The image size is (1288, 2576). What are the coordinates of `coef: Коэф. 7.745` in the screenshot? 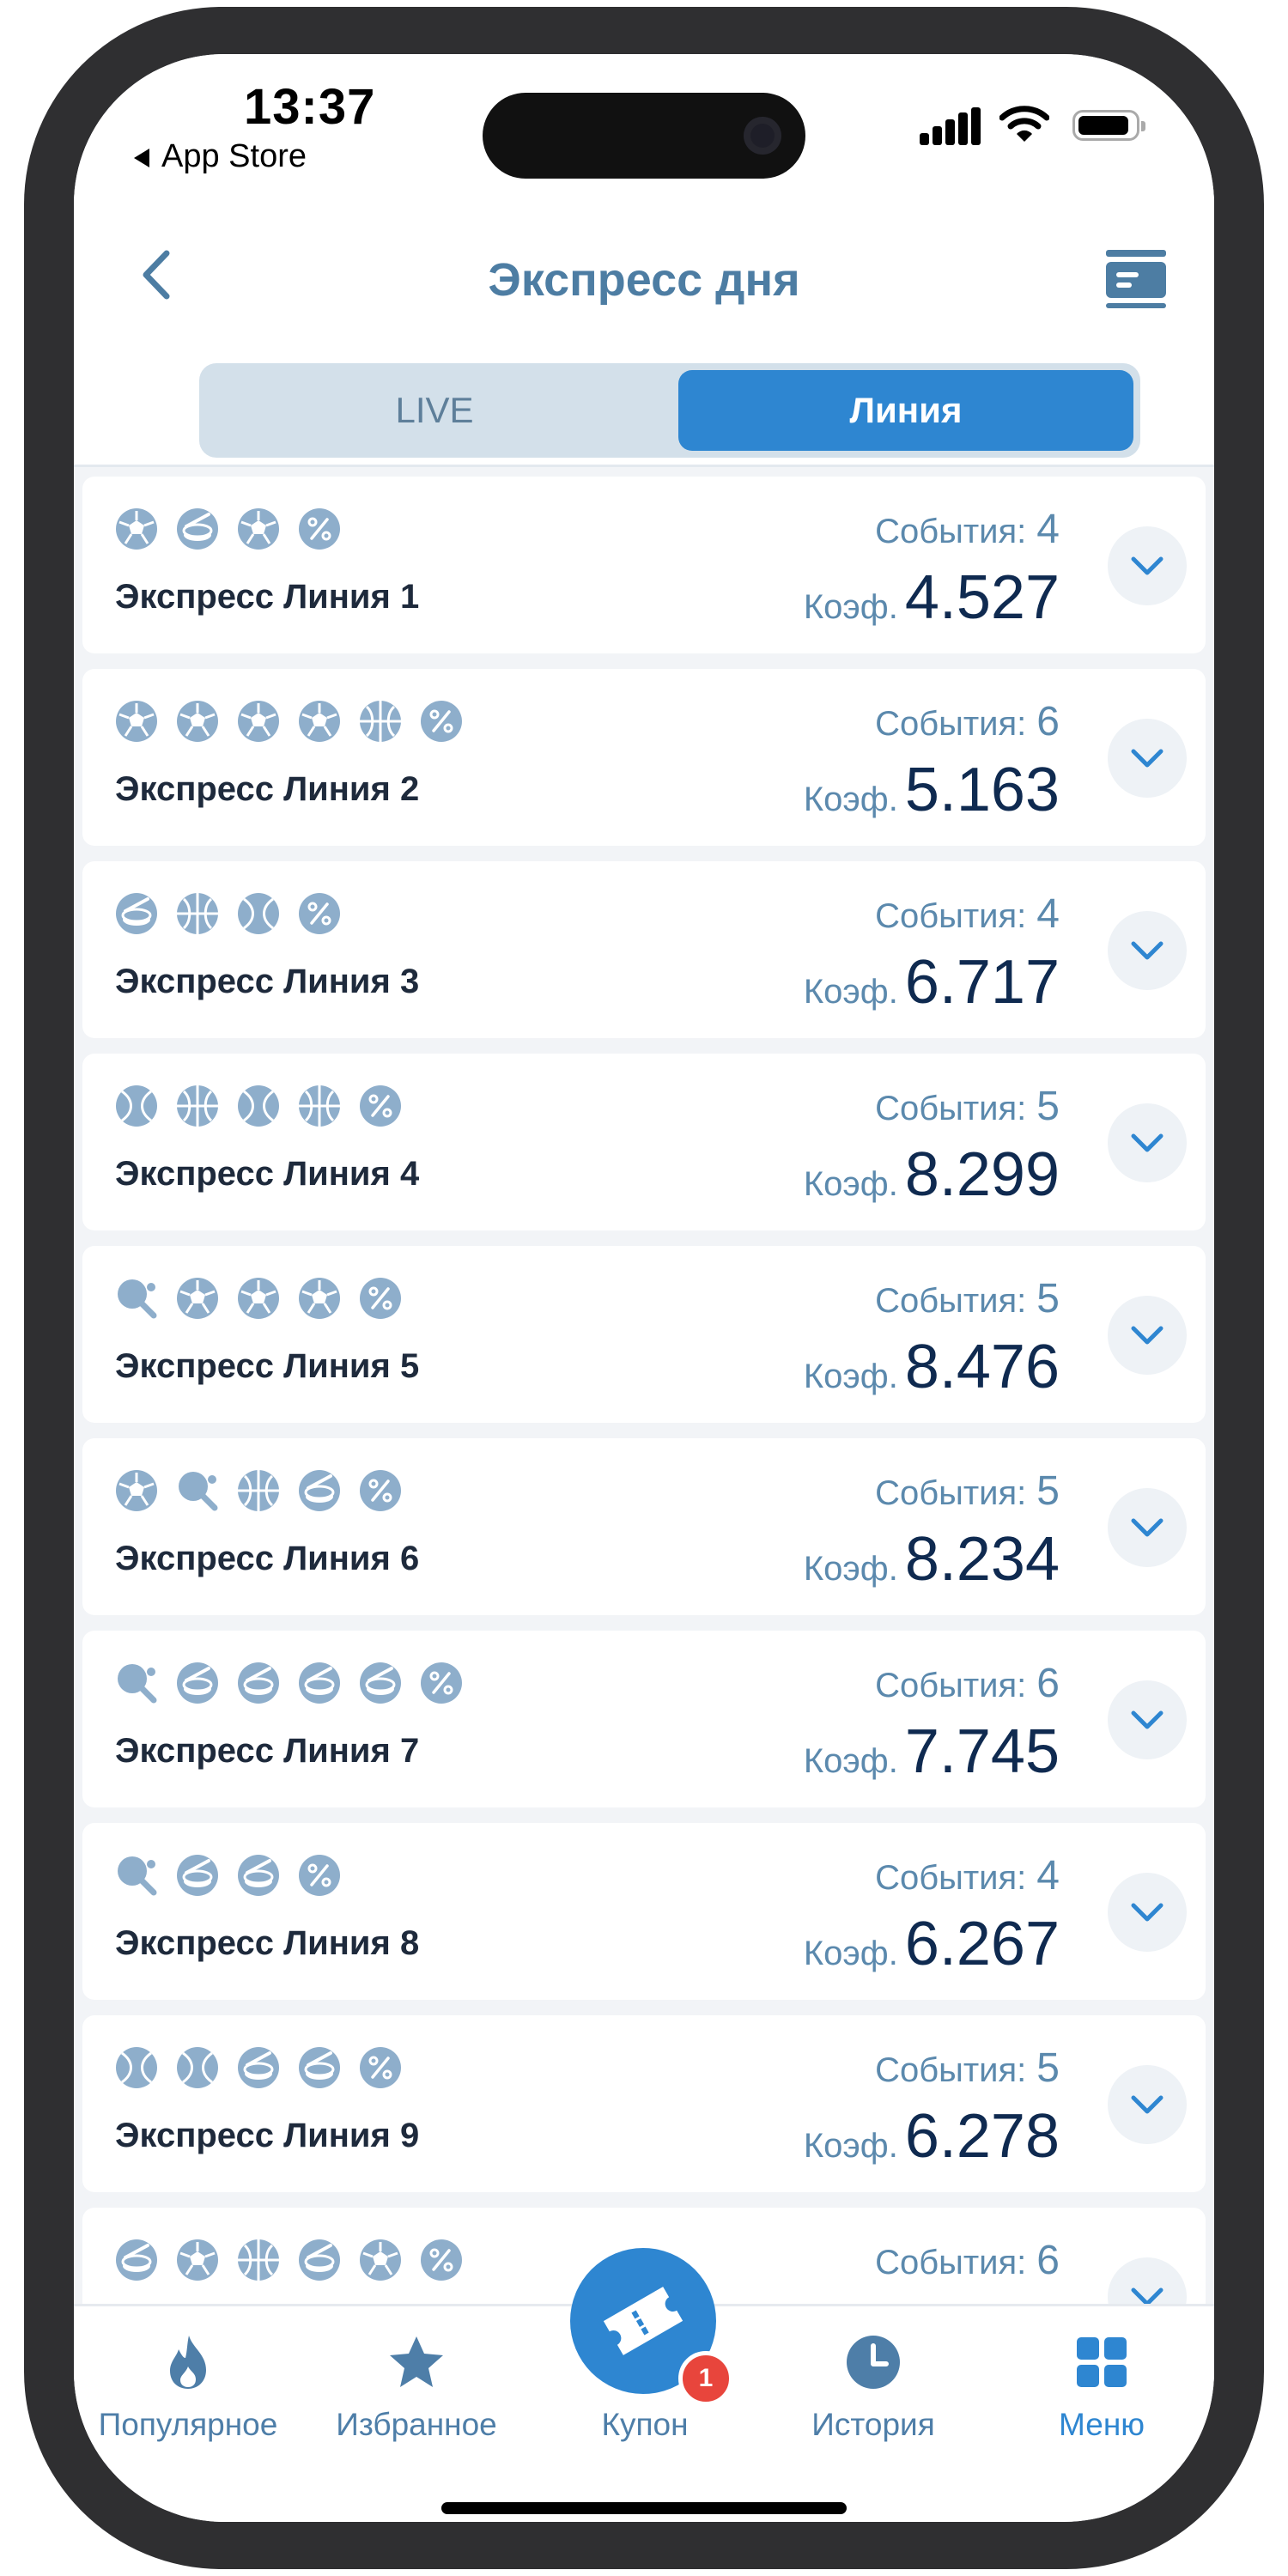 It's located at (932, 1751).